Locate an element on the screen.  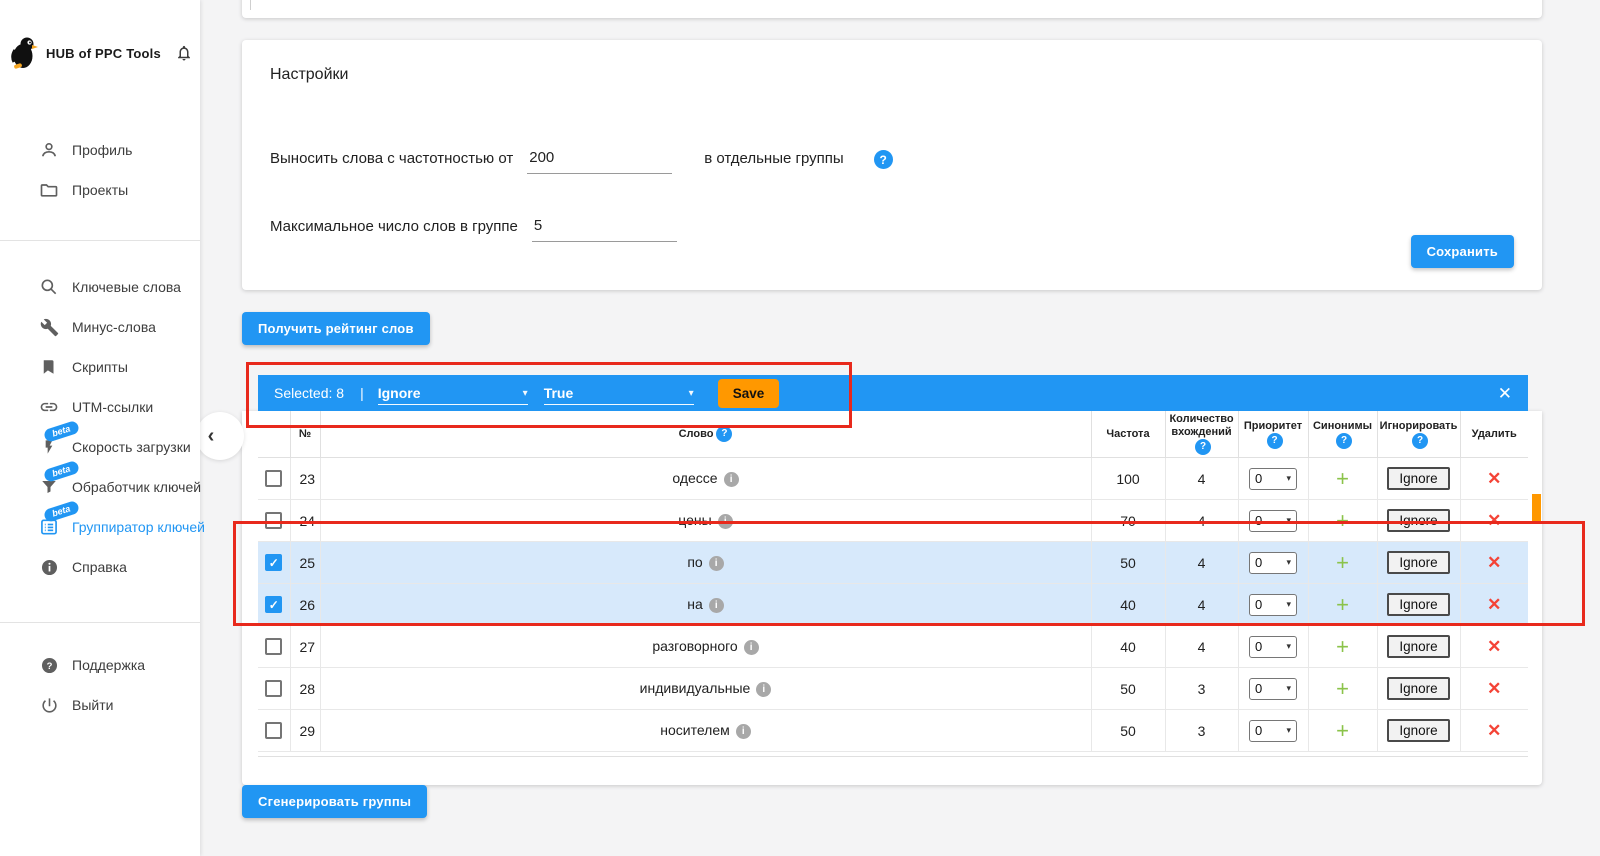
max-words-setting-row: Максимальное число слов в группе is located at coordinates (473, 225).